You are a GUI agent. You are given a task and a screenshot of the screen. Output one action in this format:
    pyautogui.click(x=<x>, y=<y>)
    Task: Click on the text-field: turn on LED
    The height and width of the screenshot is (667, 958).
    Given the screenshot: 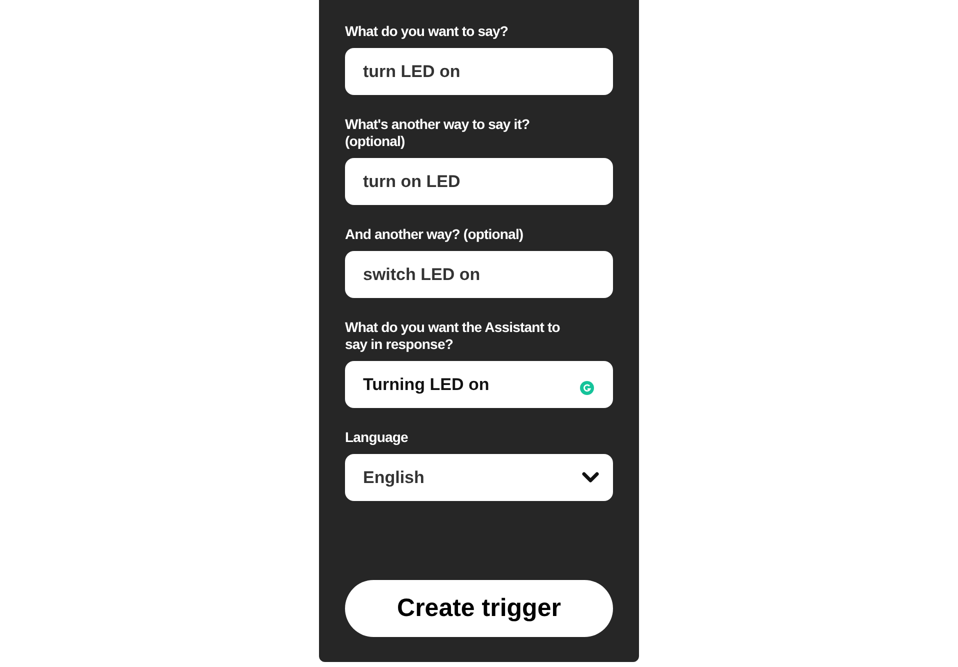 What is the action you would take?
    pyautogui.click(x=479, y=181)
    